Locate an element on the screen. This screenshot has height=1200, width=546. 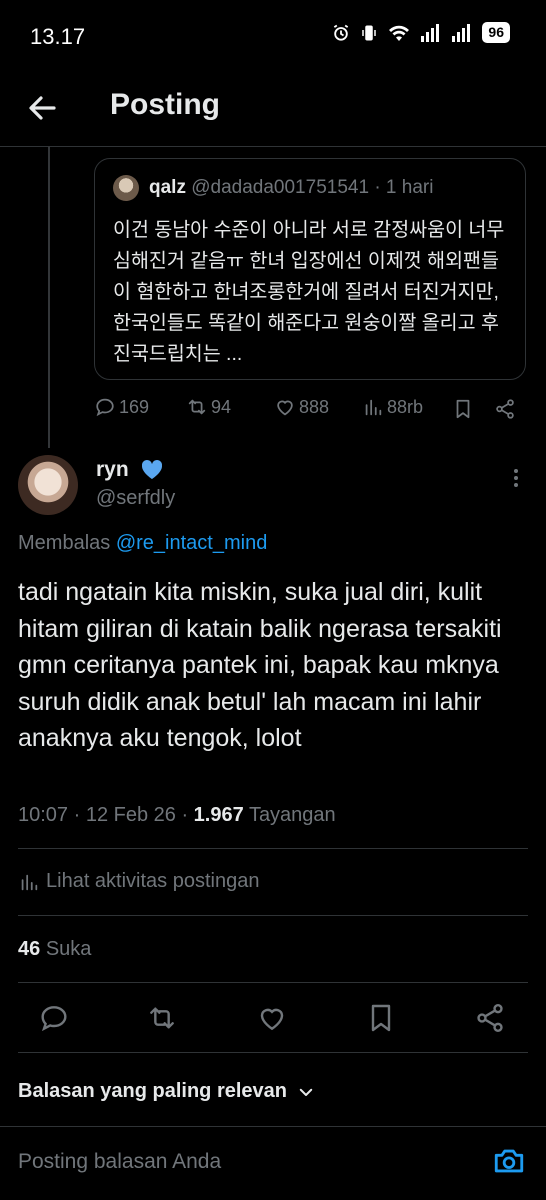
views-label: Tayangan is located at coordinates (292, 815).